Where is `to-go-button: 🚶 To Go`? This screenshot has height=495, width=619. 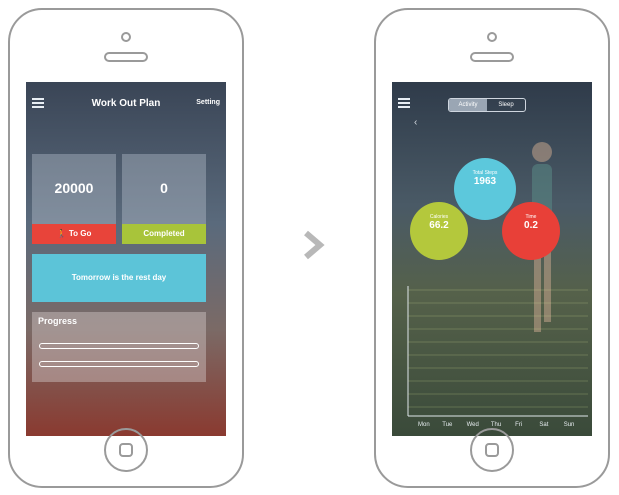 to-go-button: 🚶 To Go is located at coordinates (74, 234).